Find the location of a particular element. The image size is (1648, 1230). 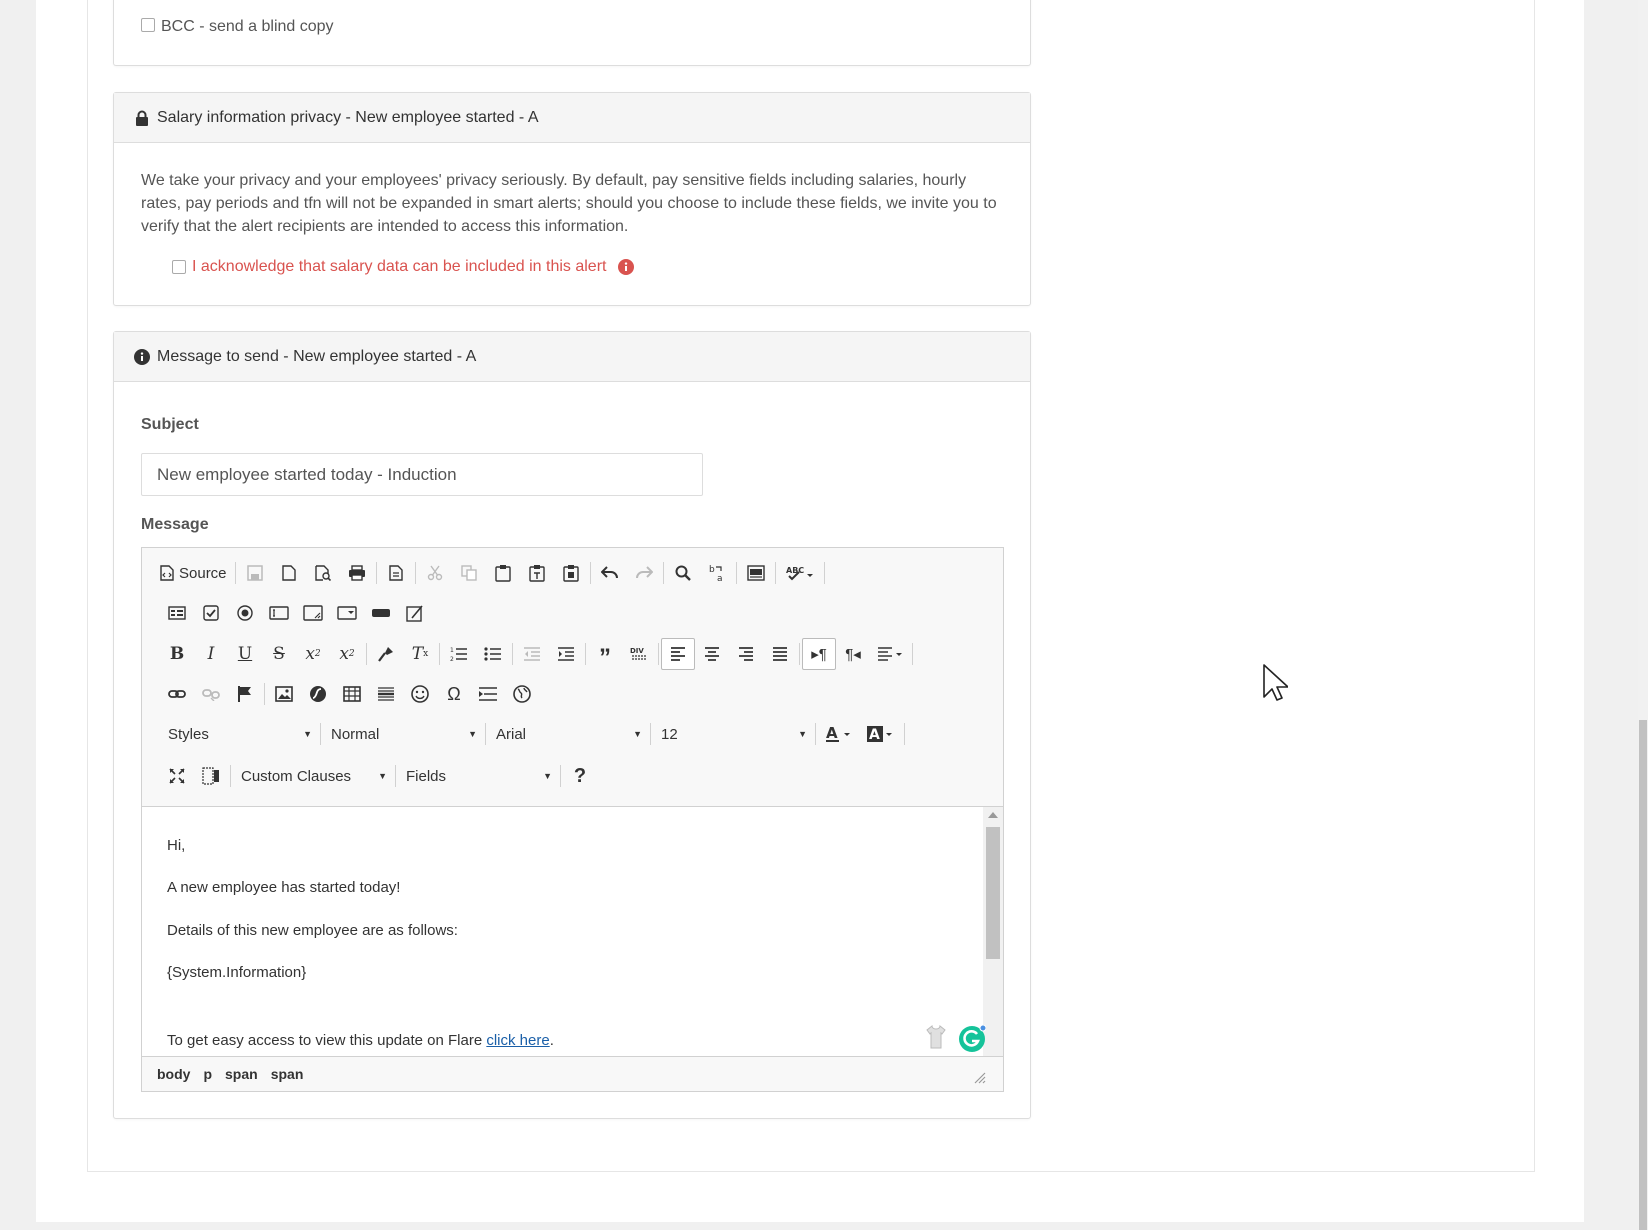

paste-text-icon is located at coordinates (537, 573).